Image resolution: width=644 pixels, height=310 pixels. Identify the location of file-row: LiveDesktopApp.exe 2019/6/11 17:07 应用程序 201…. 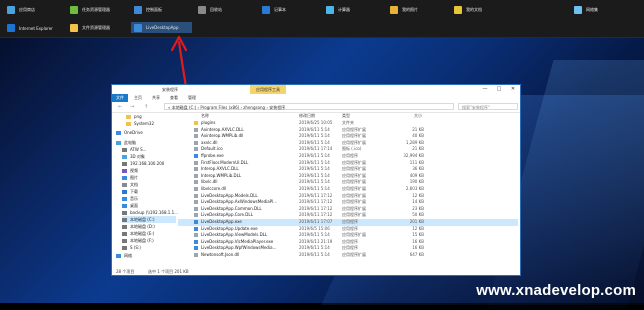
(348, 222).